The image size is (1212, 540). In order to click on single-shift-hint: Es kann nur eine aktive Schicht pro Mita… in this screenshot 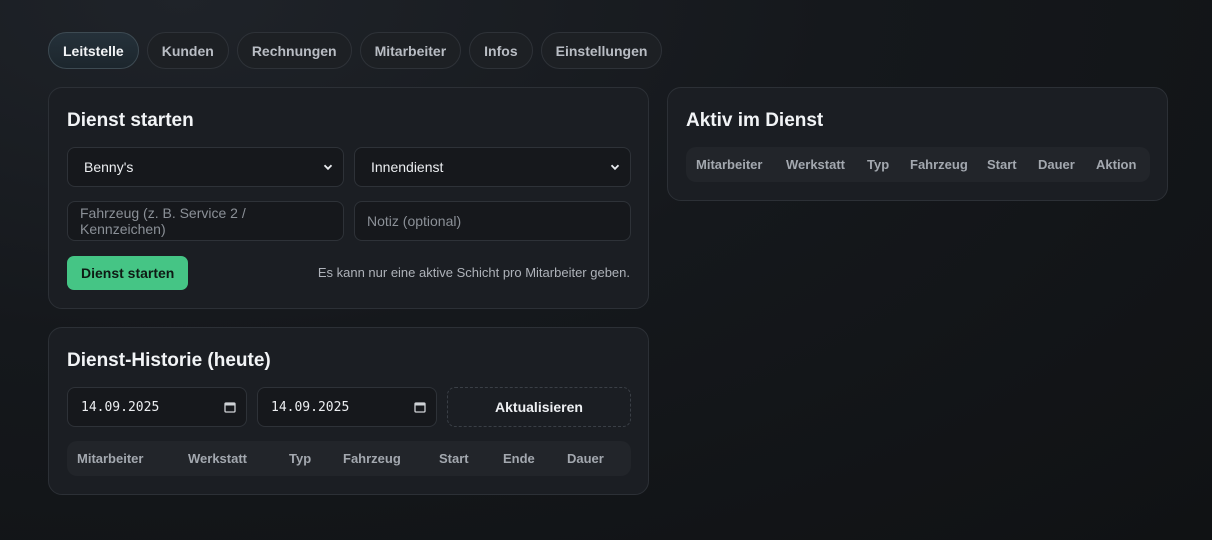, I will do `click(473, 272)`.